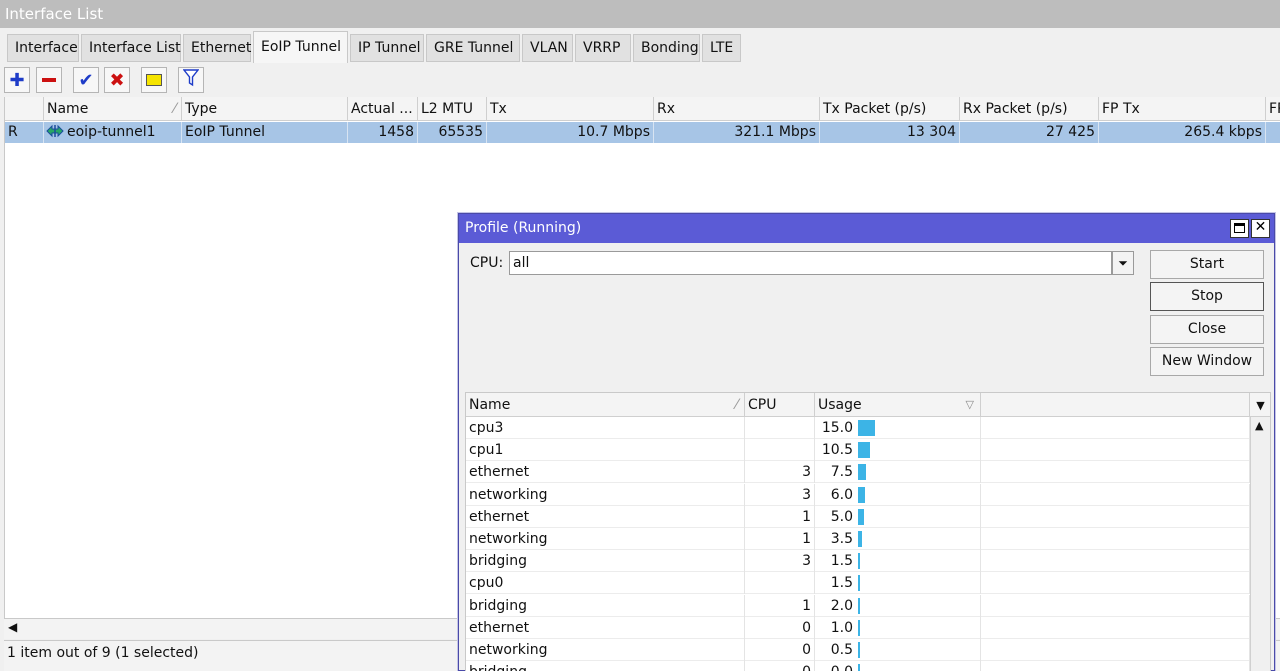  I want to click on list-item: networking 0 0.5, so click(858, 650).